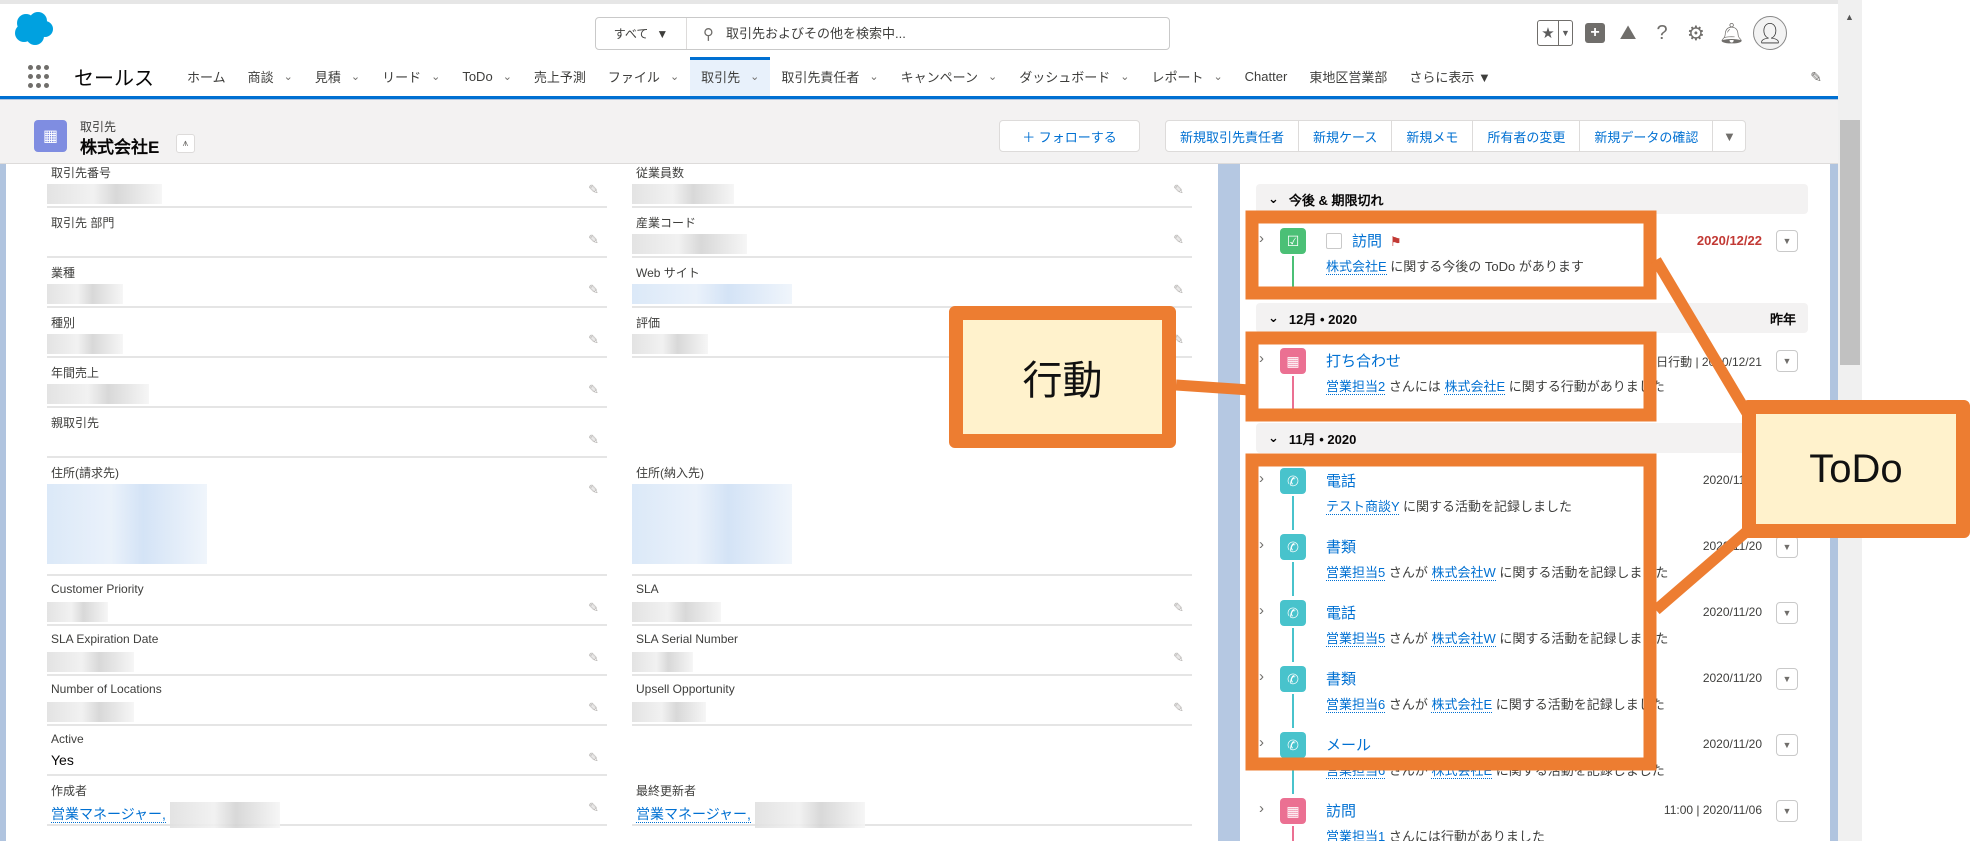  Describe the element at coordinates (1770, 33) in the screenshot. I see `user-avatar-icon: 👤︎` at that location.